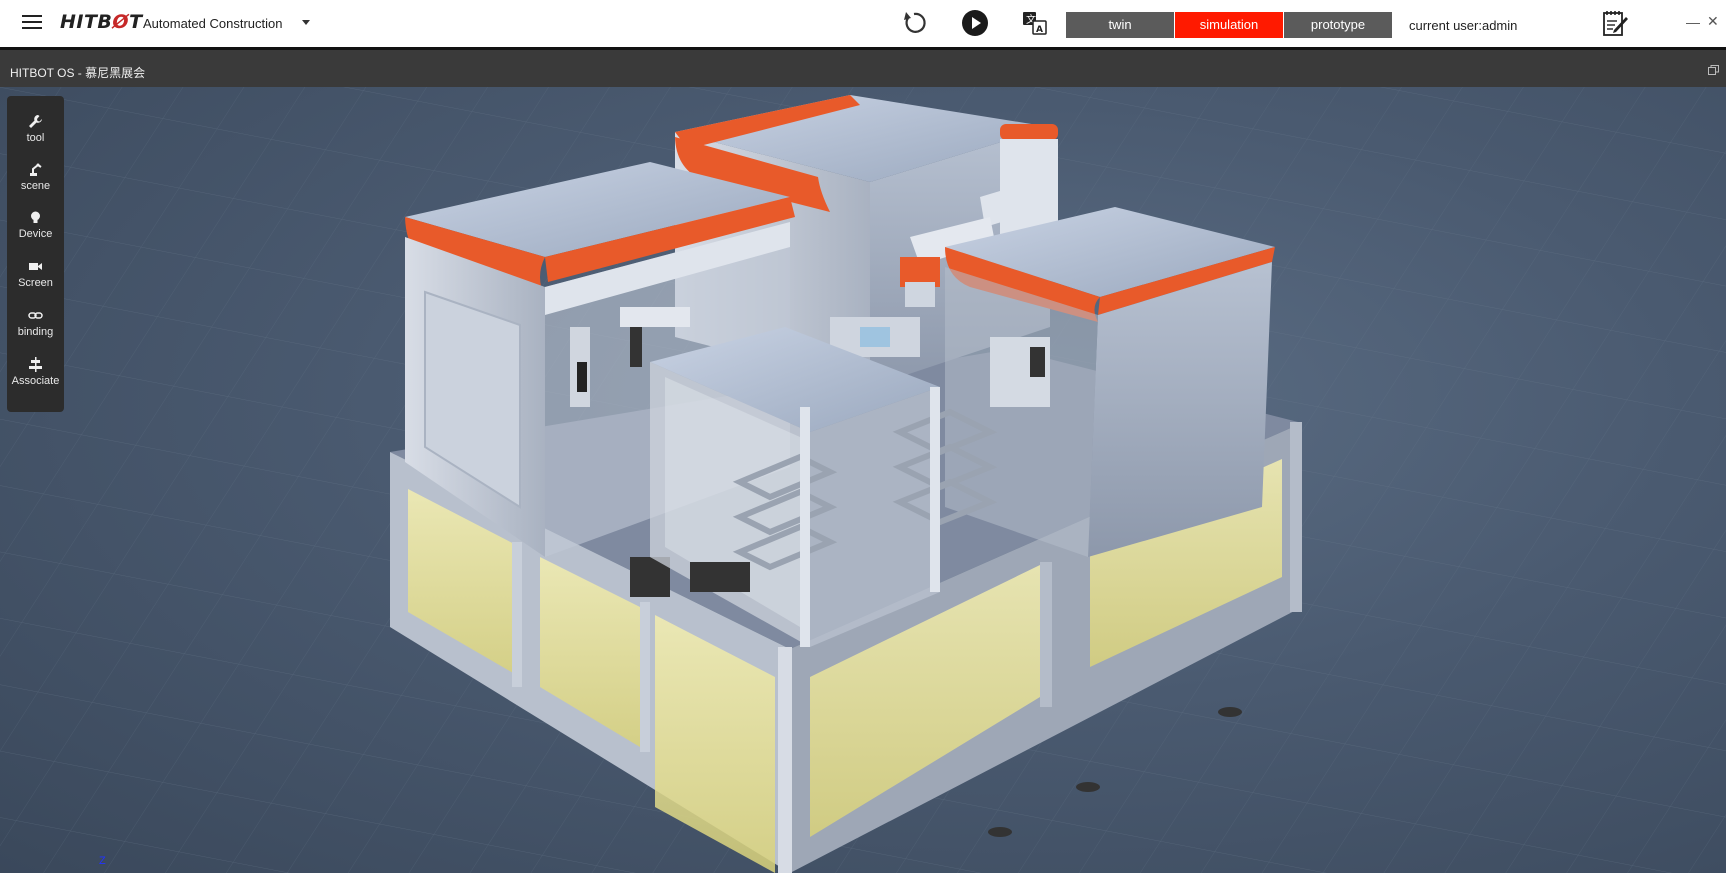 The height and width of the screenshot is (873, 1726). What do you see at coordinates (36, 169) in the screenshot?
I see `robot-arm-icon` at bounding box center [36, 169].